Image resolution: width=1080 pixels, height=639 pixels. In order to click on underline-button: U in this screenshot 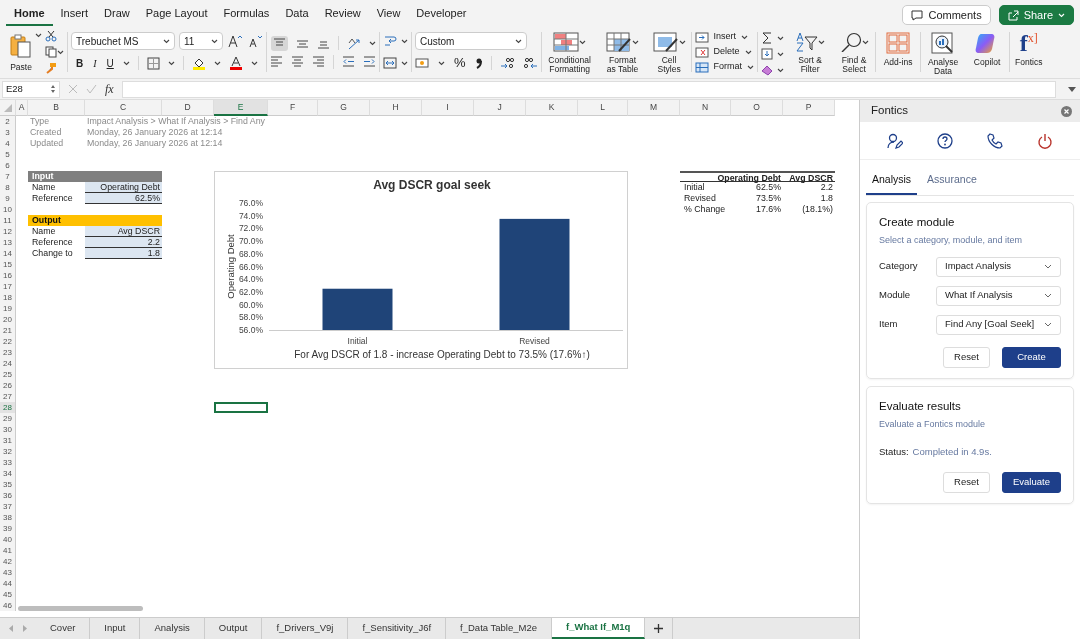, I will do `click(110, 63)`.